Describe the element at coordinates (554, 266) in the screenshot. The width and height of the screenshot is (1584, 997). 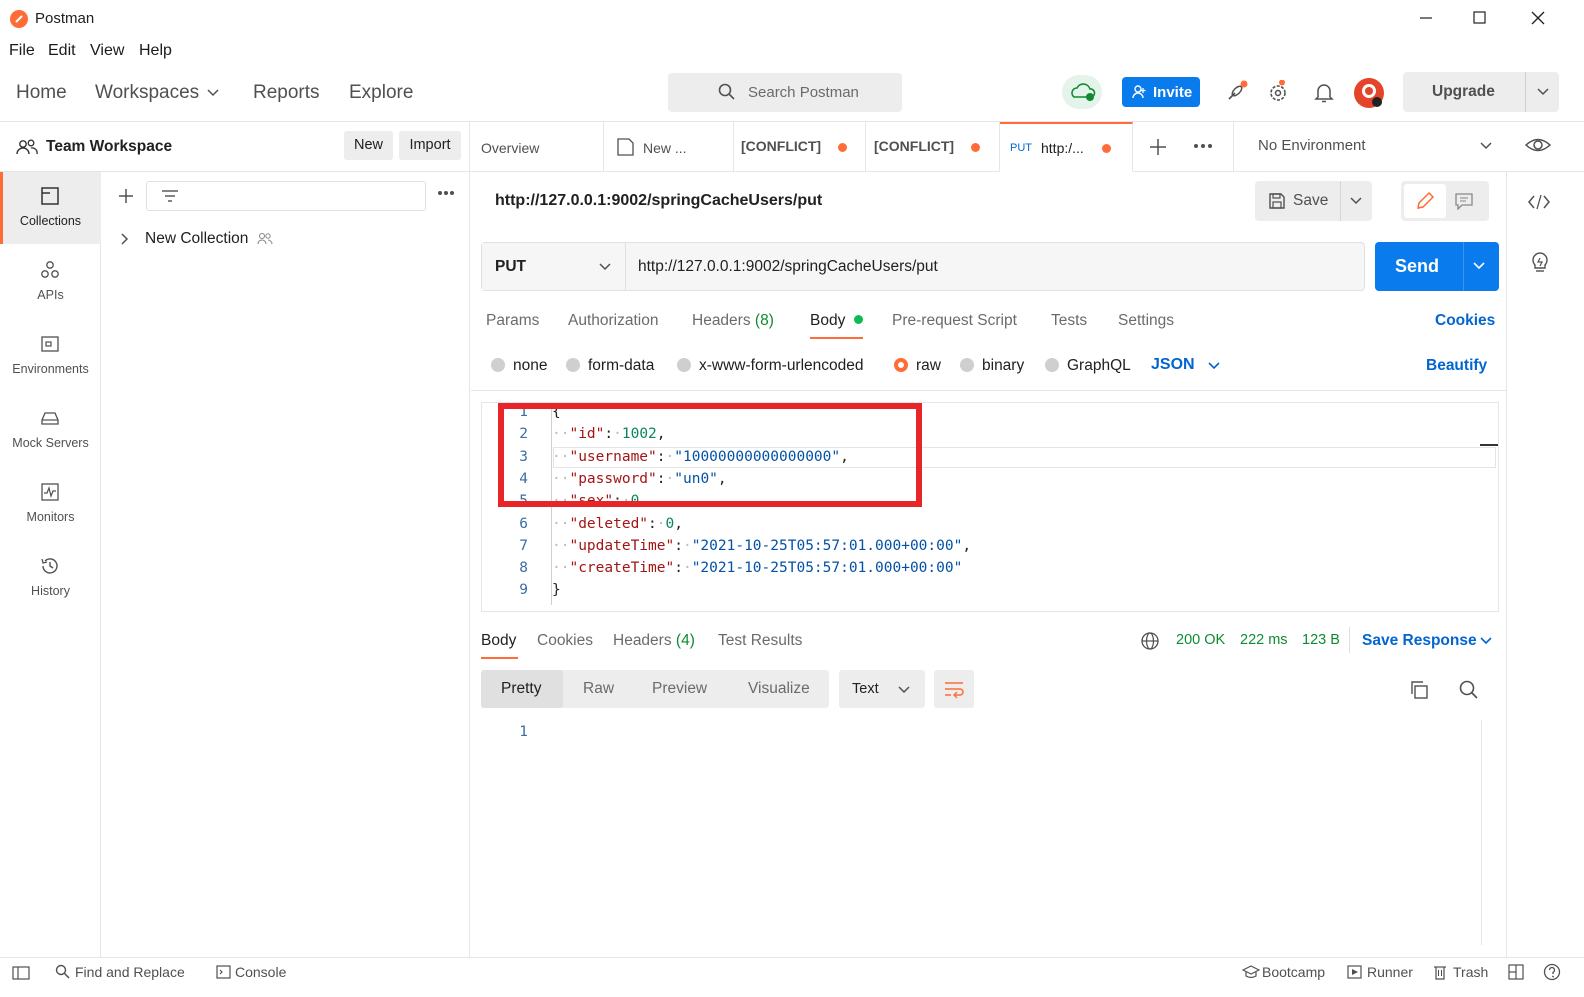
I see `method-select: PUT` at that location.